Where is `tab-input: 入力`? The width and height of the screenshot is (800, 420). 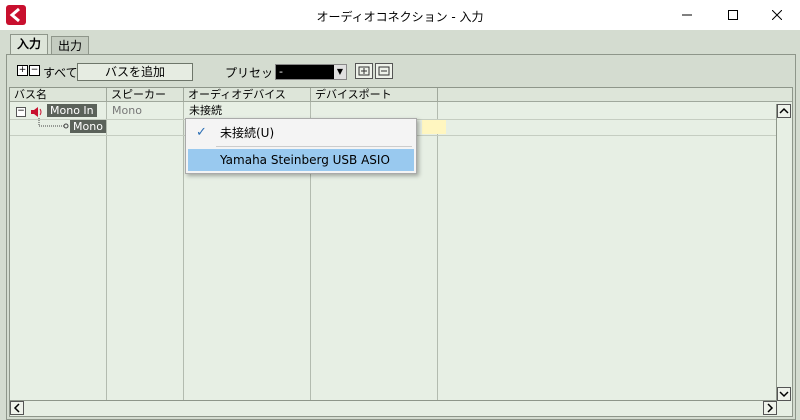 tab-input: 入力 is located at coordinates (29, 44).